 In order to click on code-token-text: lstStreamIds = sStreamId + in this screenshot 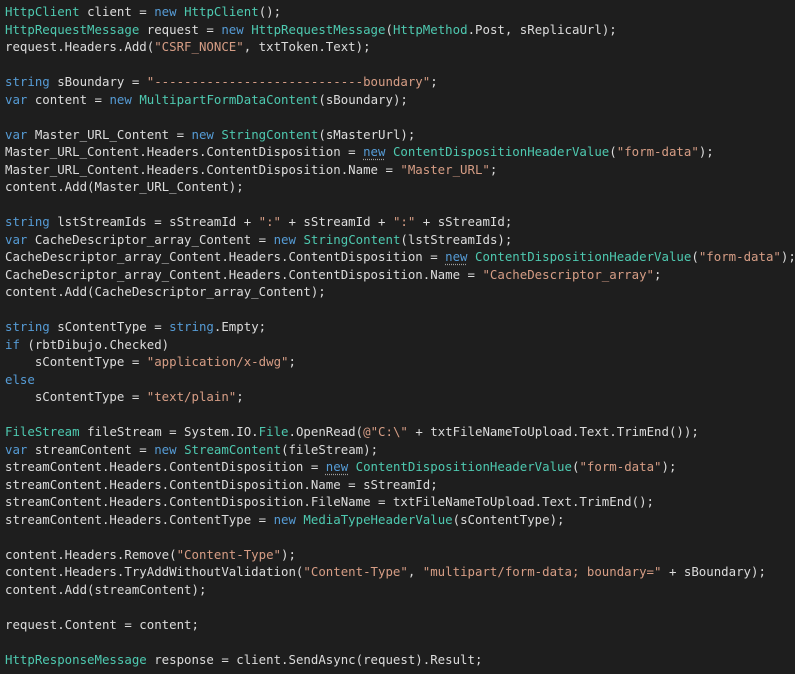, I will do `click(154, 221)`.